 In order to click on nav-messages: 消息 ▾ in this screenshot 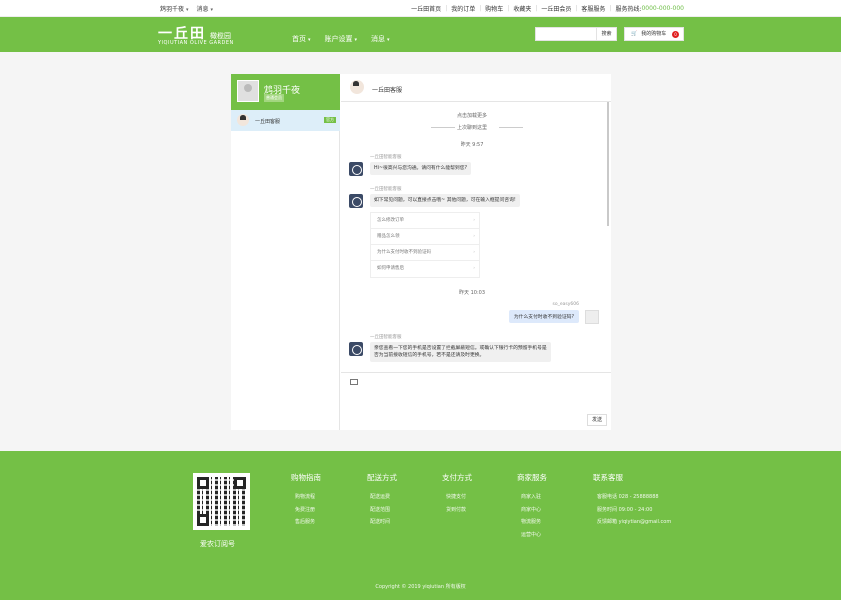, I will do `click(380, 39)`.